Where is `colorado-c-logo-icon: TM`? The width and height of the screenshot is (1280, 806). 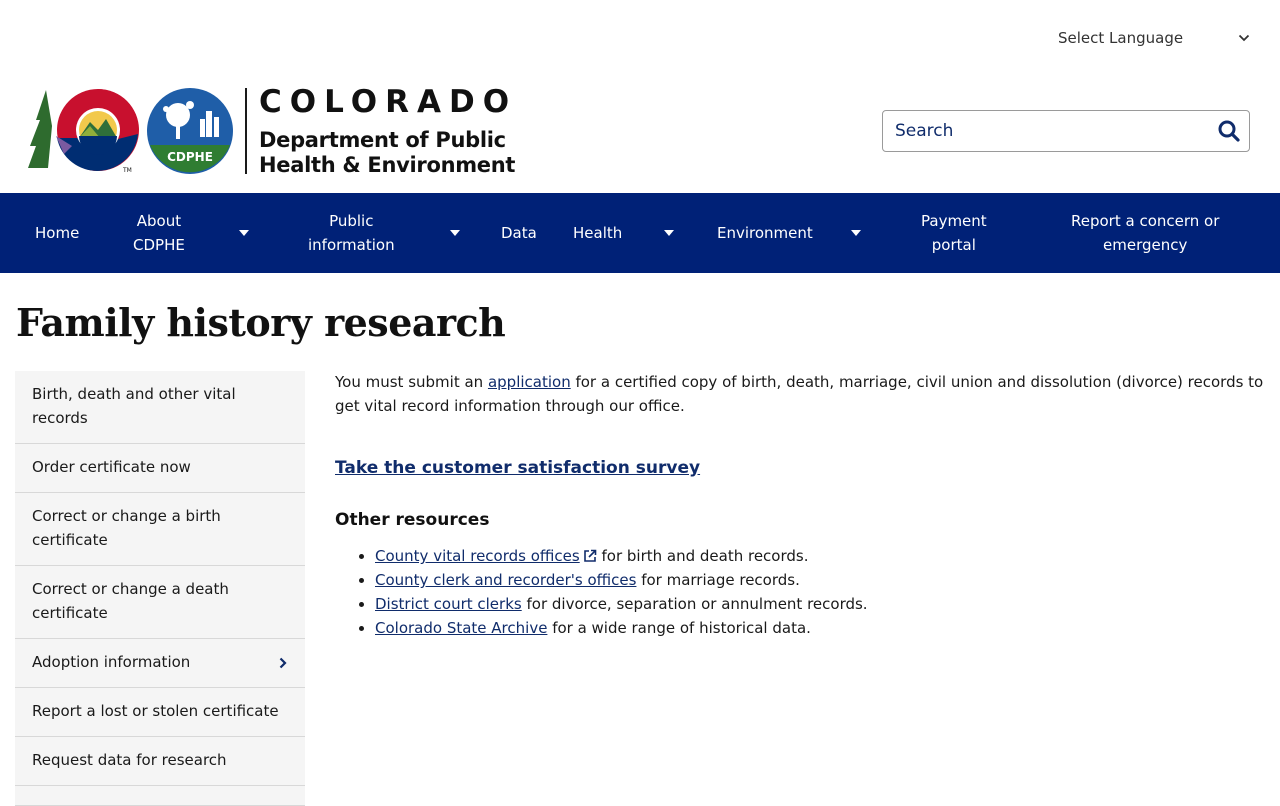 colorado-c-logo-icon: TM is located at coordinates (83, 131).